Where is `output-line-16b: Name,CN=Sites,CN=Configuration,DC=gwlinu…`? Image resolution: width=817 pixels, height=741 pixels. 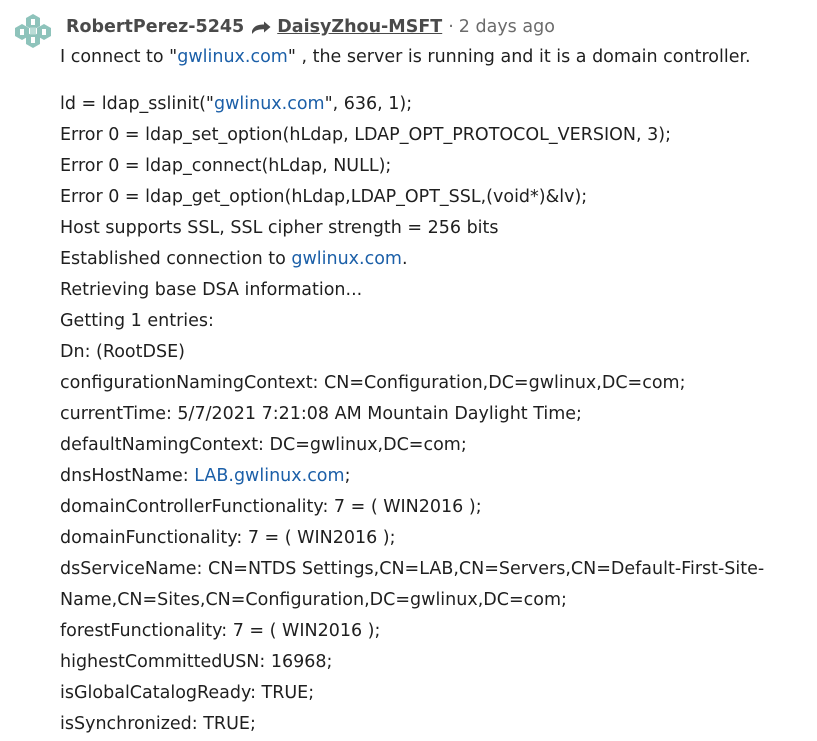 output-line-16b: Name,CN=Sites,CN=Configuration,DC=gwlinu… is located at coordinates (313, 600).